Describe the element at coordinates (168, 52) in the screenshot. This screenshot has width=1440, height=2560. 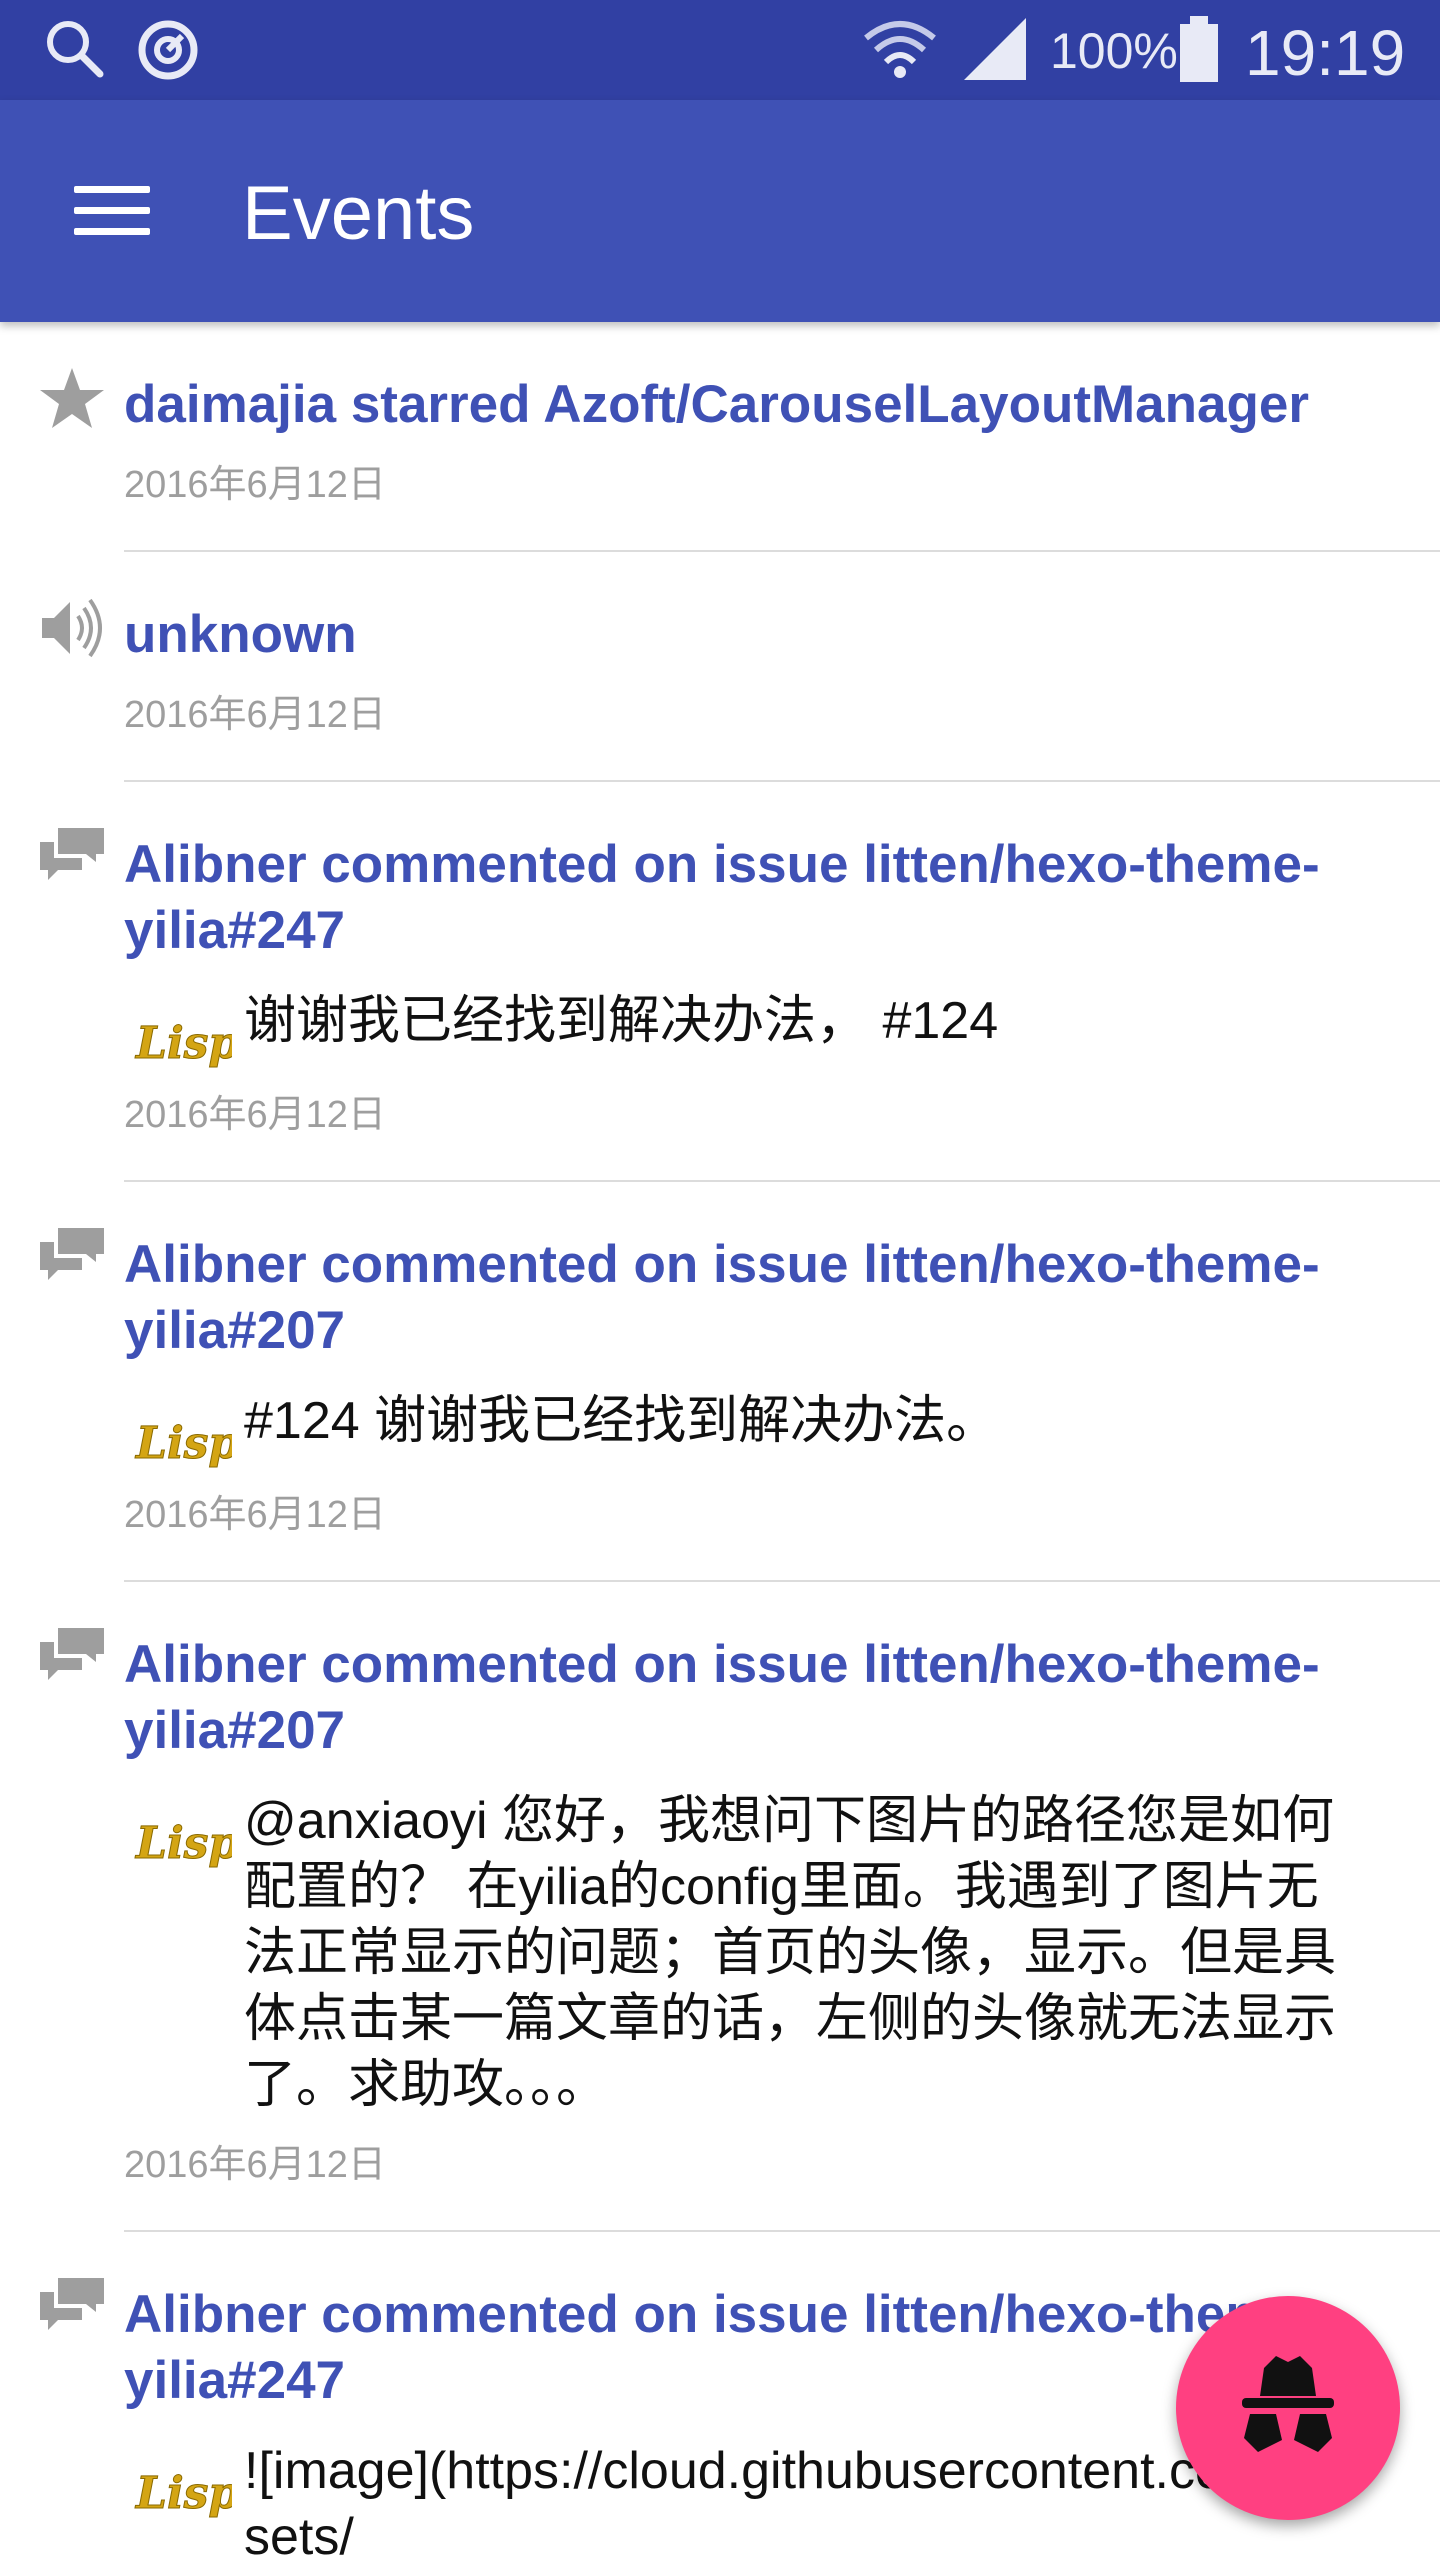
I see `sync-icon` at that location.